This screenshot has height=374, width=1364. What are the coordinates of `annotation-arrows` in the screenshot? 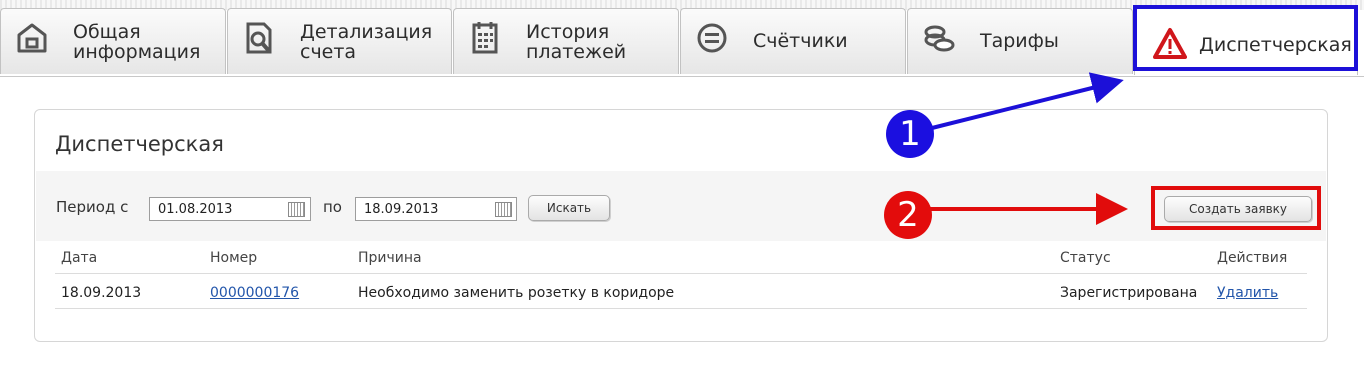 It's located at (1029, 148).